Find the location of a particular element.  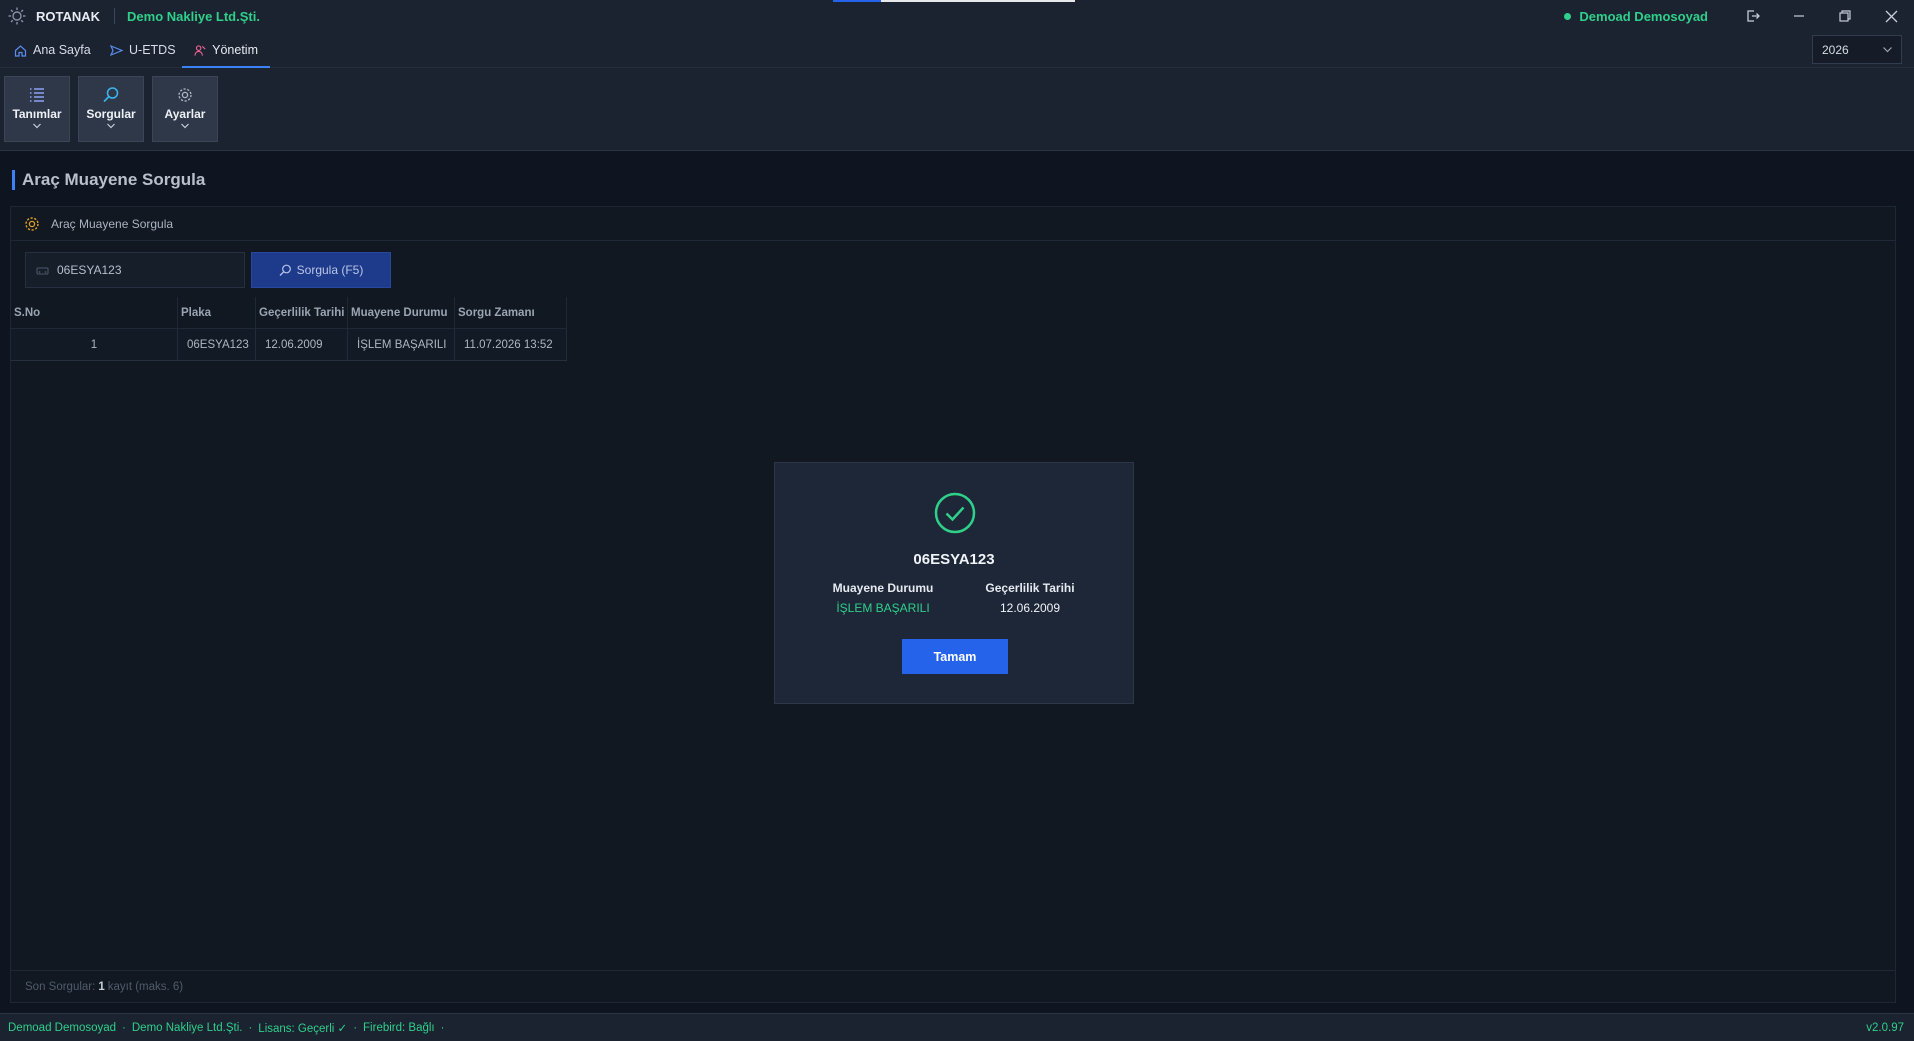

title-divider is located at coordinates (115, 16).